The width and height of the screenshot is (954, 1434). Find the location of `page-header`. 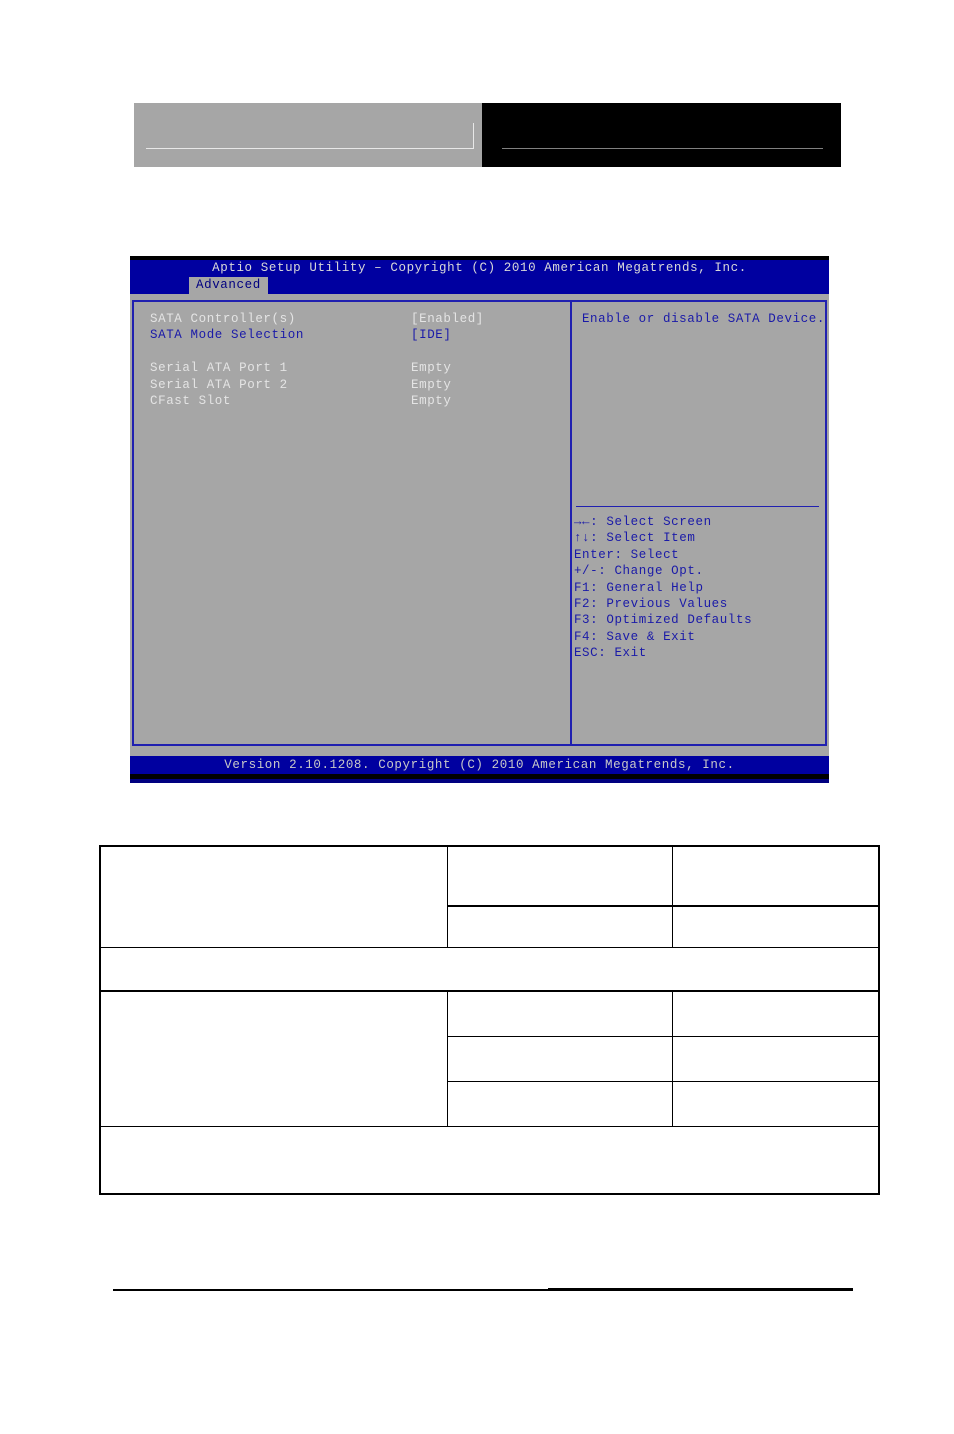

page-header is located at coordinates (487, 135).